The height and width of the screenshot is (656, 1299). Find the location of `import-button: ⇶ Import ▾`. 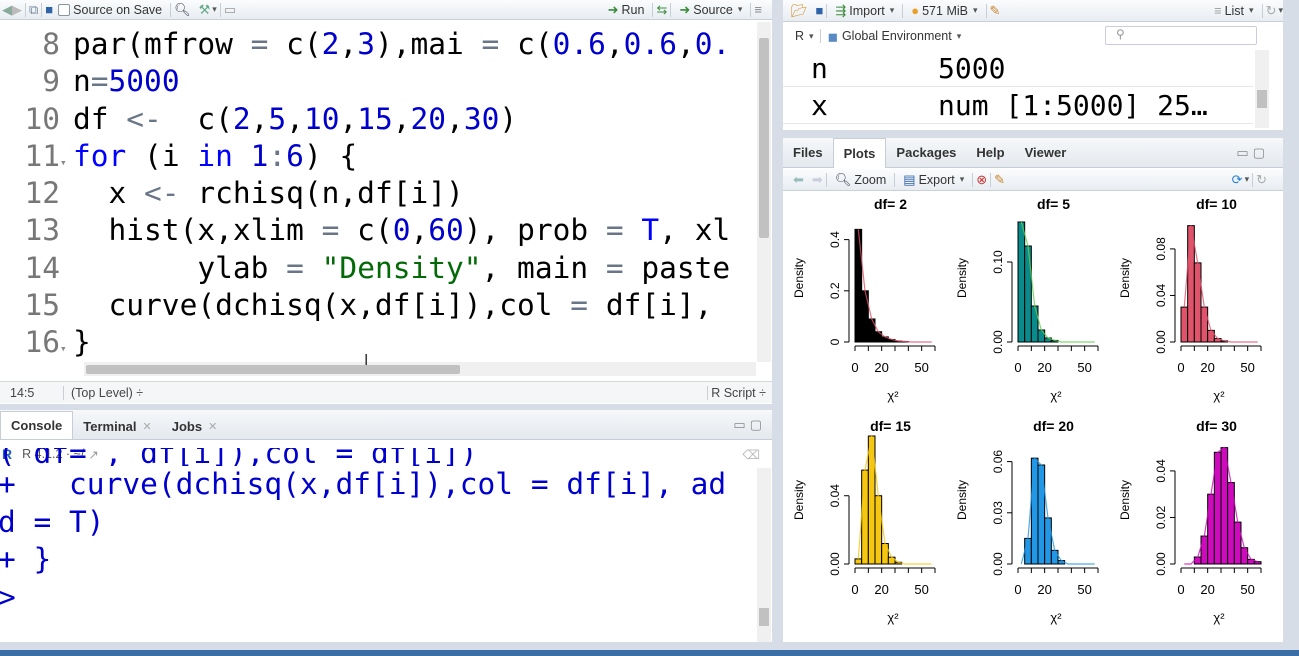

import-button: ⇶ Import ▾ is located at coordinates (864, 11).